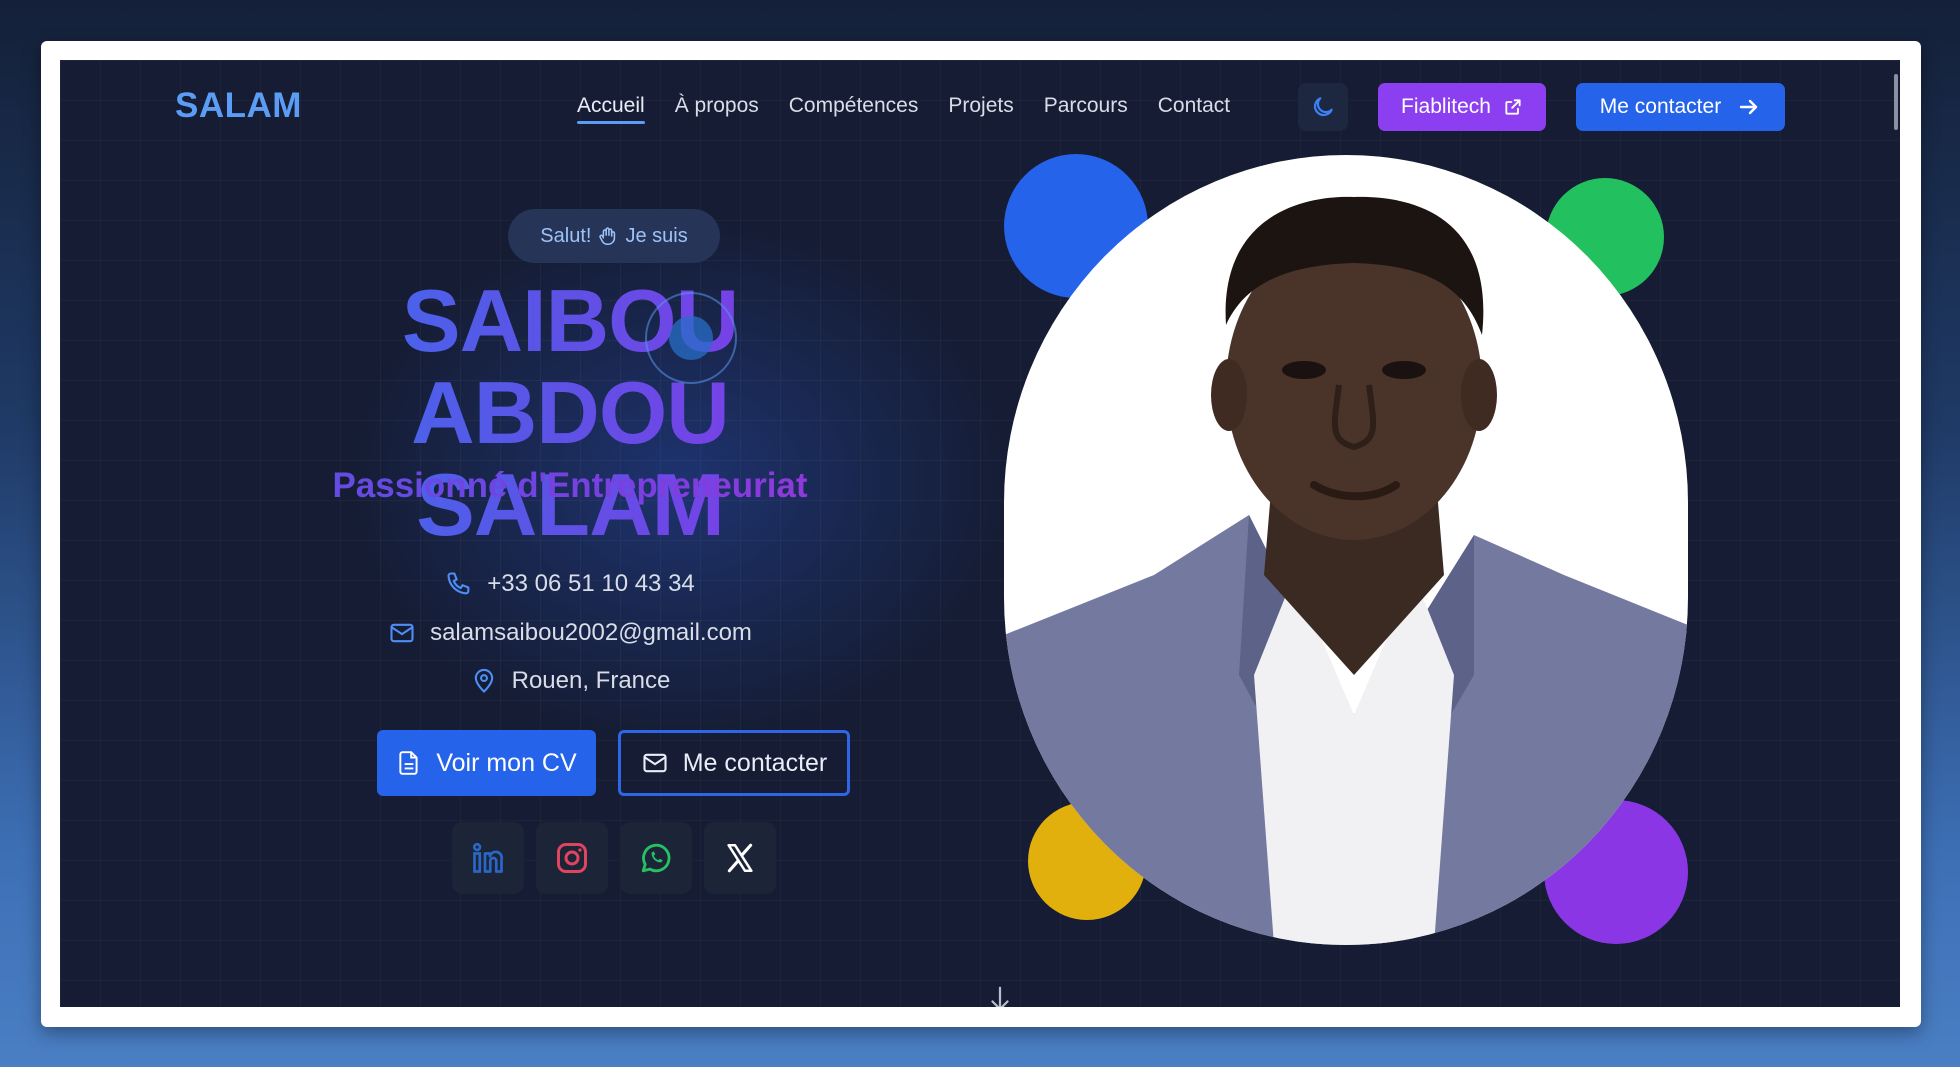  I want to click on instagram-button, so click(572, 858).